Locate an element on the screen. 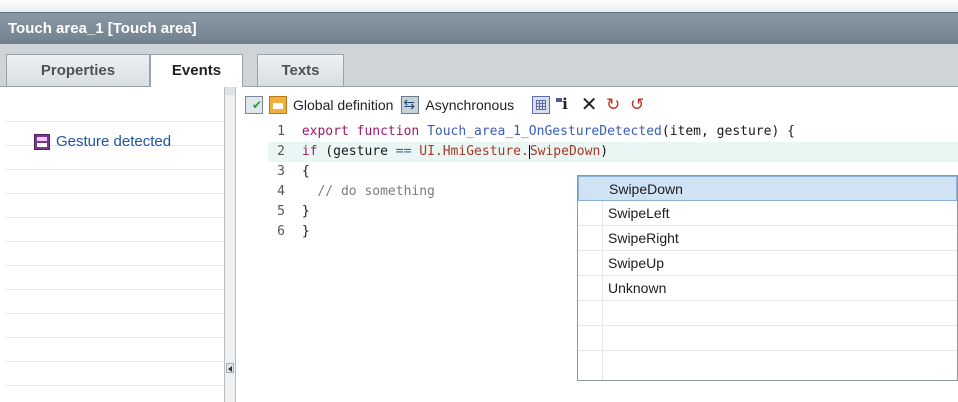 This screenshot has height=402, width=958. event-gesture-detected: Gesture detected is located at coordinates (102, 141).